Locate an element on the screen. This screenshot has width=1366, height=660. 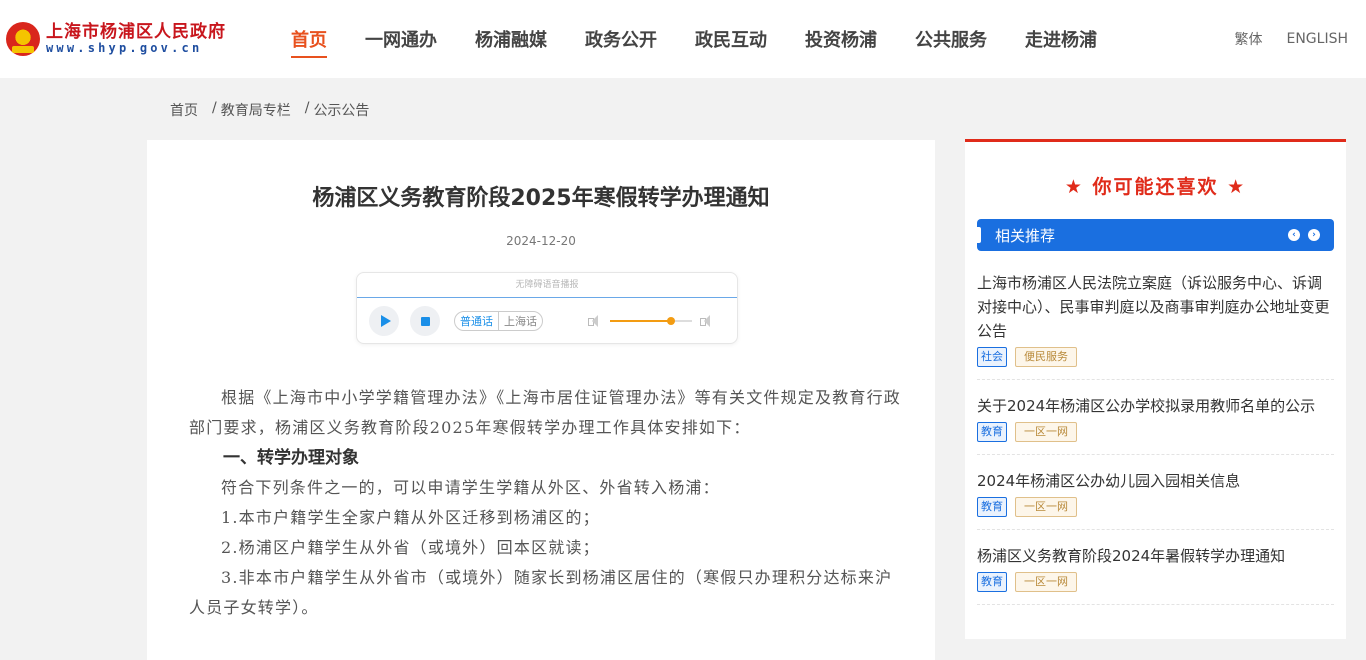
mandarin-option: 普通话 is located at coordinates (476, 321).